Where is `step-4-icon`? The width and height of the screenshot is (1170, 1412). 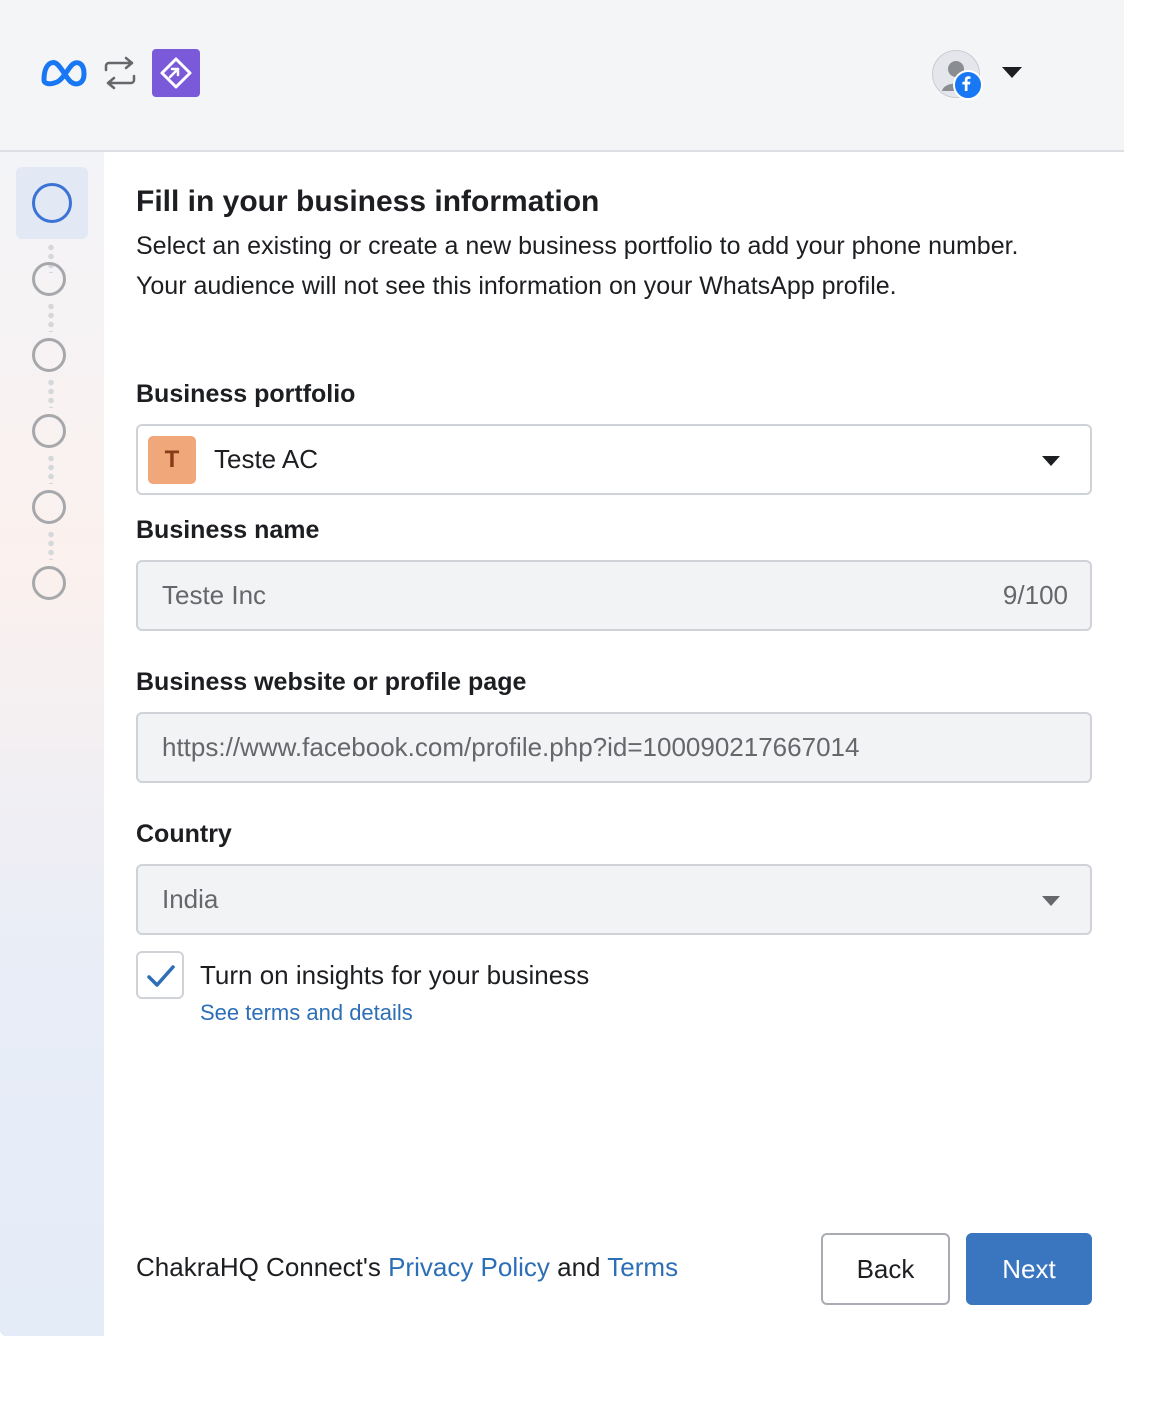 step-4-icon is located at coordinates (49, 431).